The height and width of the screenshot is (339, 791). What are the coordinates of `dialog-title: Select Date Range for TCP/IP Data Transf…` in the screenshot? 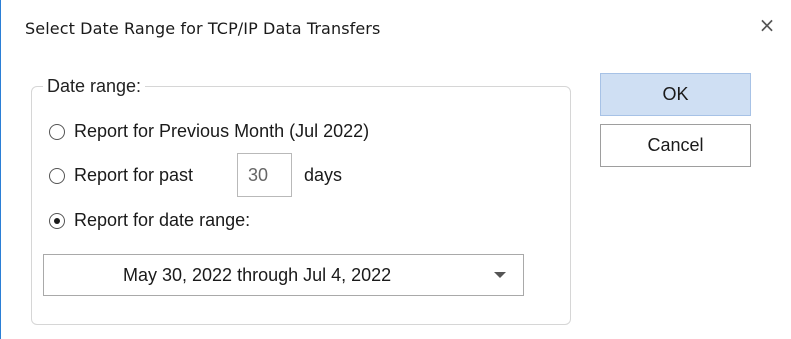 It's located at (203, 28).